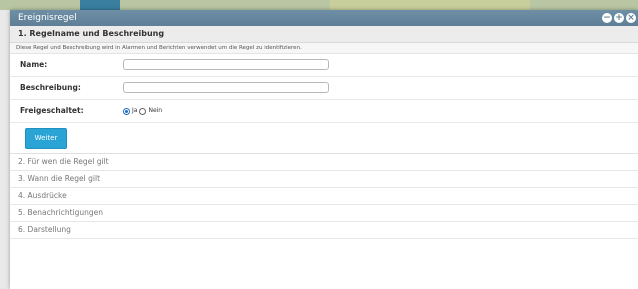 Image resolution: width=638 pixels, height=289 pixels. Describe the element at coordinates (324, 230) in the screenshot. I see `step-6: 6. Darstellung` at that location.